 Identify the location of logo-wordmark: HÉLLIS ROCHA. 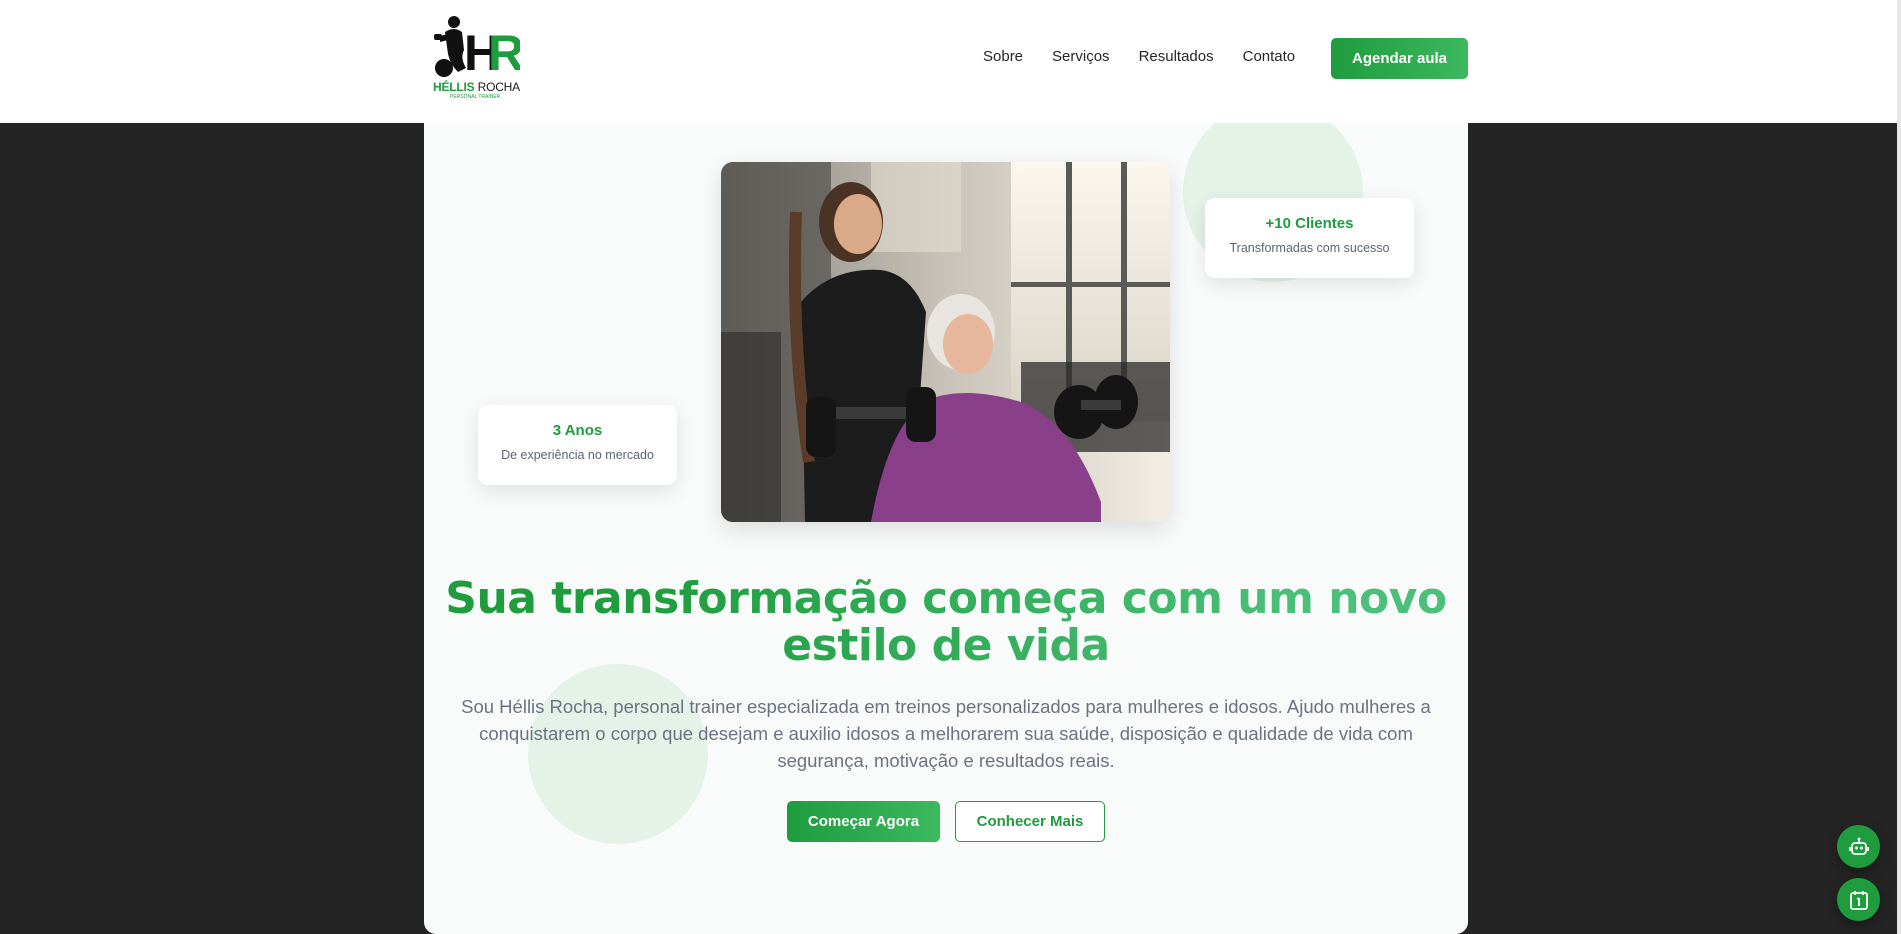
(476, 87).